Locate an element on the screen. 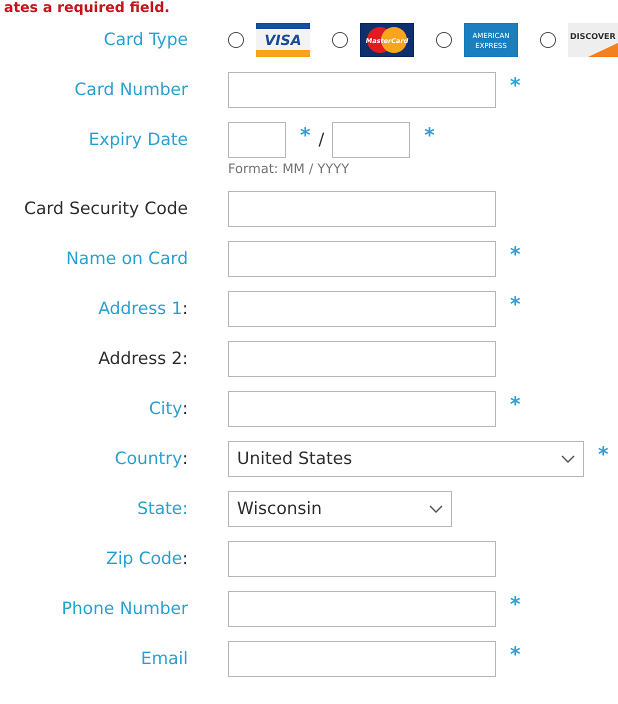 The width and height of the screenshot is (618, 704). dropdown: Wisconsin is located at coordinates (340, 509).